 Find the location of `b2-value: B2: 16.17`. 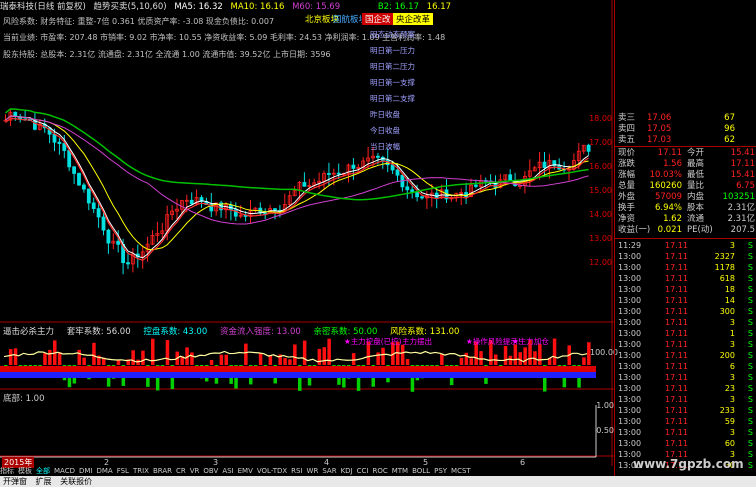

b2-value: B2: 16.17 is located at coordinates (398, 7).